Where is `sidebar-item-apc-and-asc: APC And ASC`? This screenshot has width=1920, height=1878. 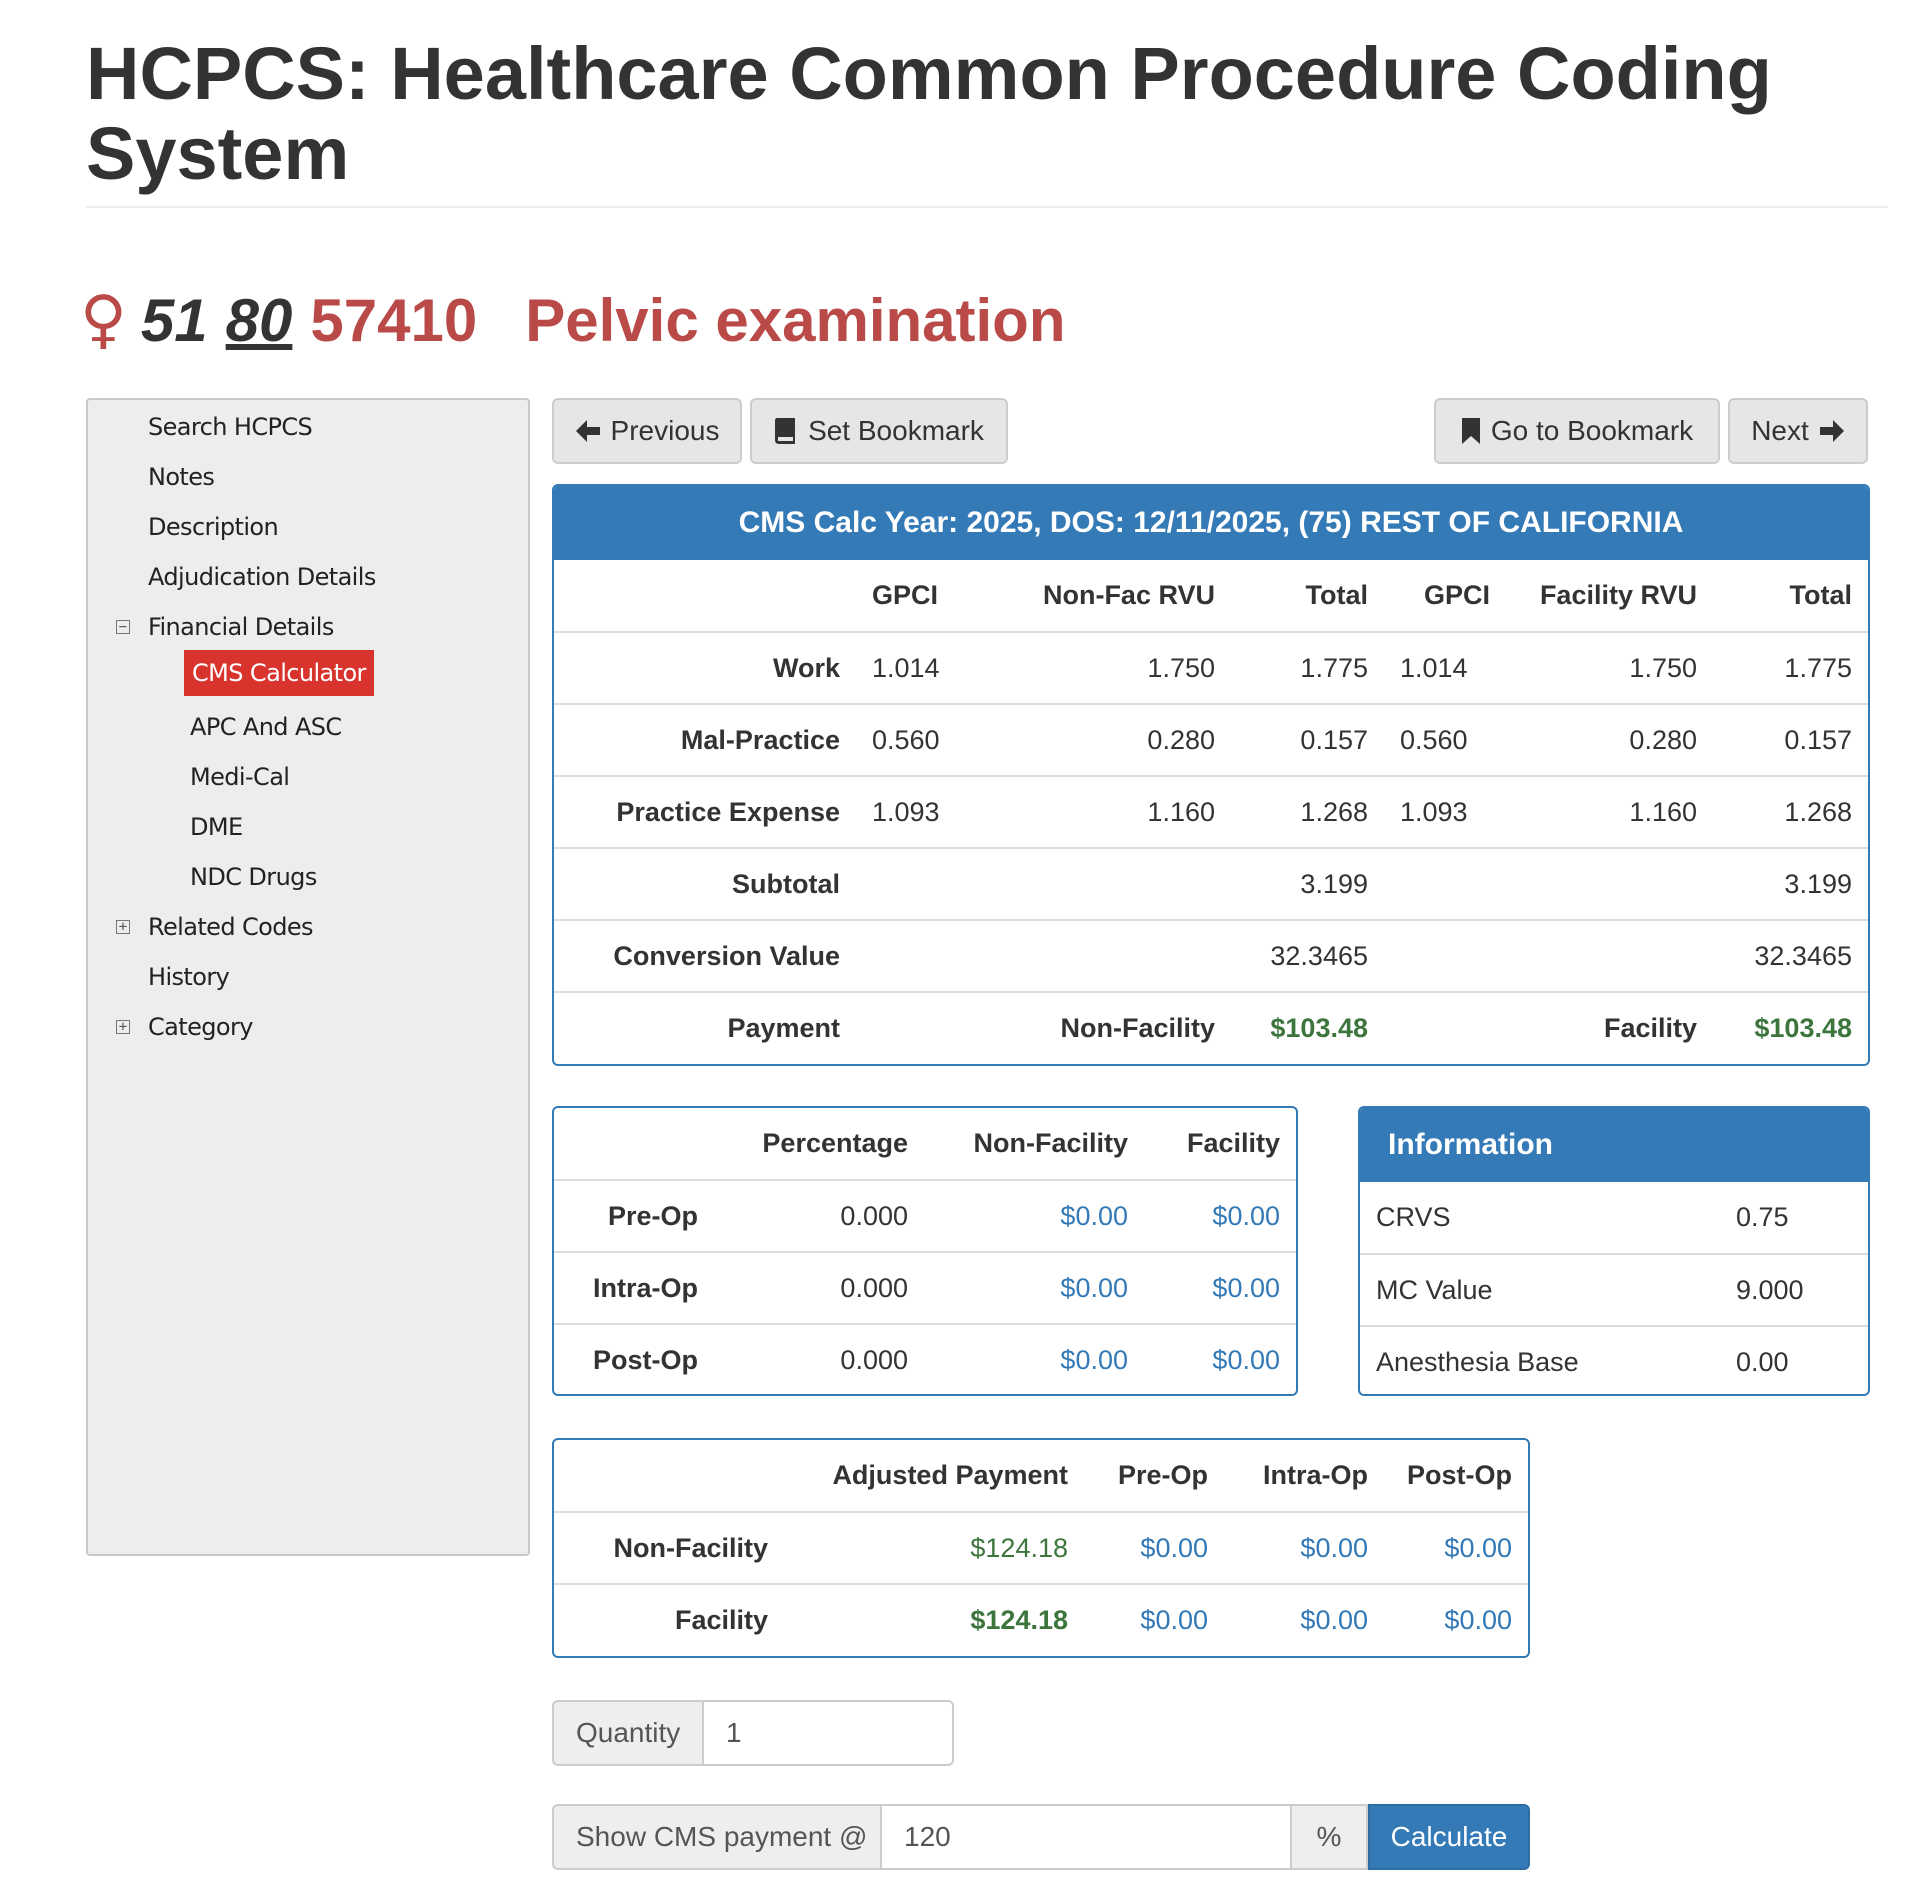 sidebar-item-apc-and-asc: APC And ASC is located at coordinates (266, 727).